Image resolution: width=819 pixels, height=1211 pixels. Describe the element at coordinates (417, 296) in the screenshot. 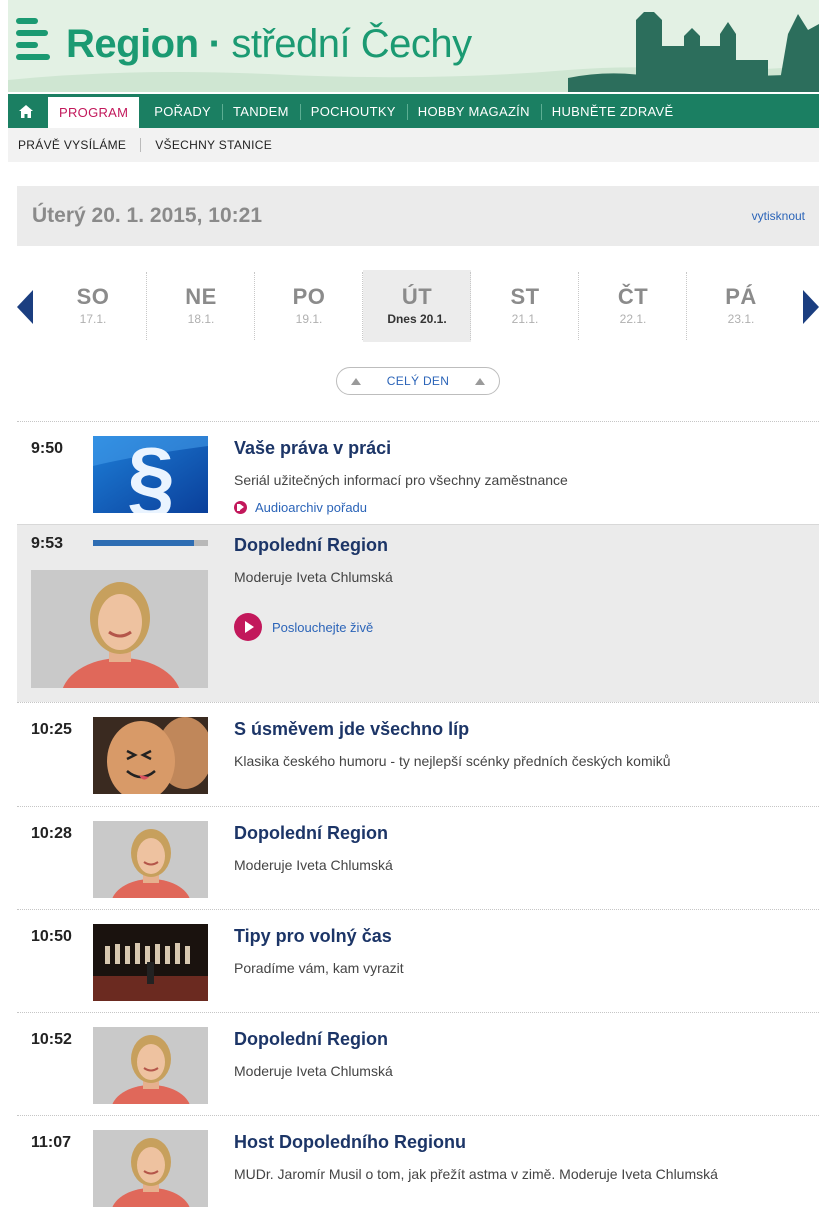

I see `day-name: ÚT` at that location.